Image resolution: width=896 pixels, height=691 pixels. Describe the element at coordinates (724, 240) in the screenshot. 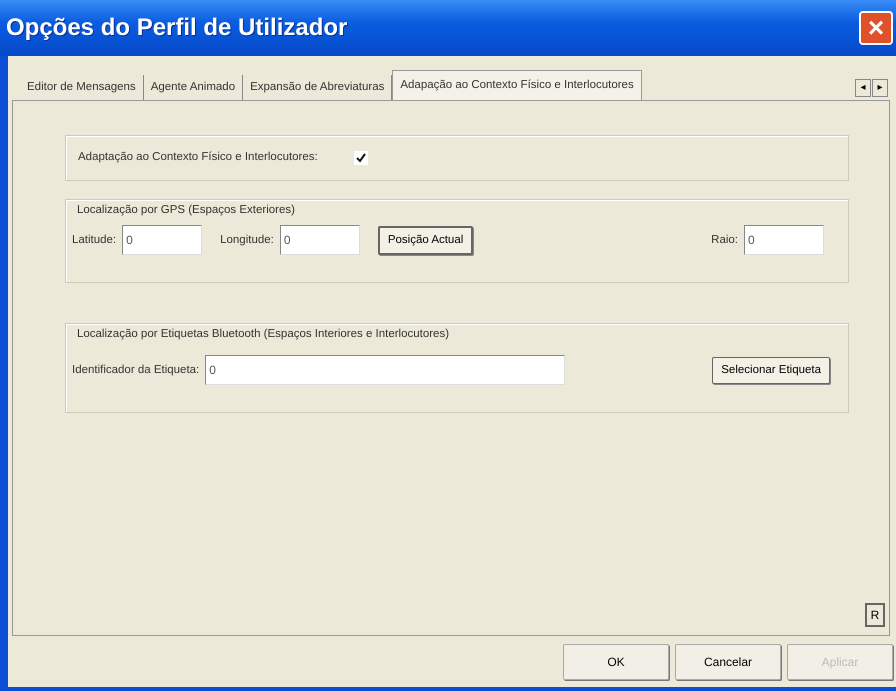

I see `field-label: Raio:` at that location.